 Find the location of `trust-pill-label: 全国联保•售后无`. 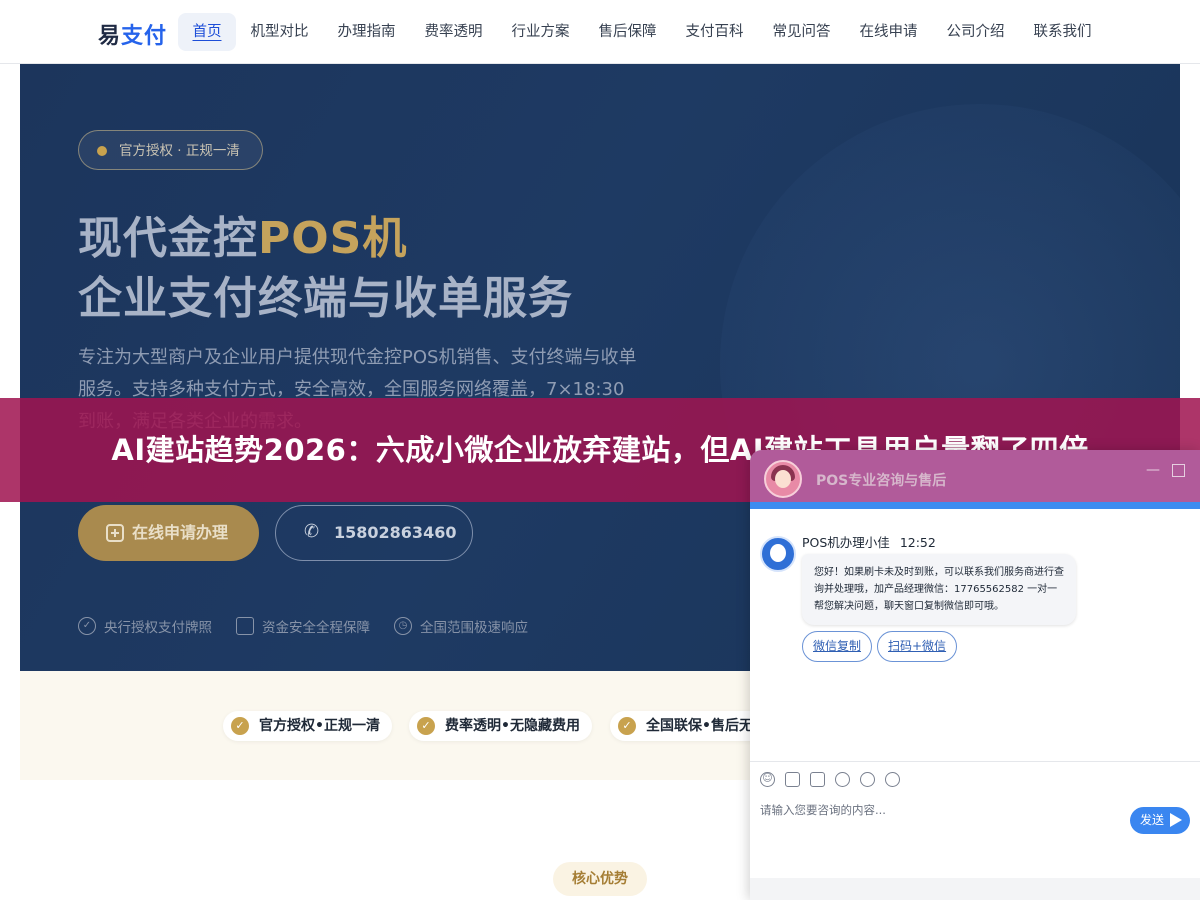

trust-pill-label: 全国联保•售后无 is located at coordinates (699, 726).